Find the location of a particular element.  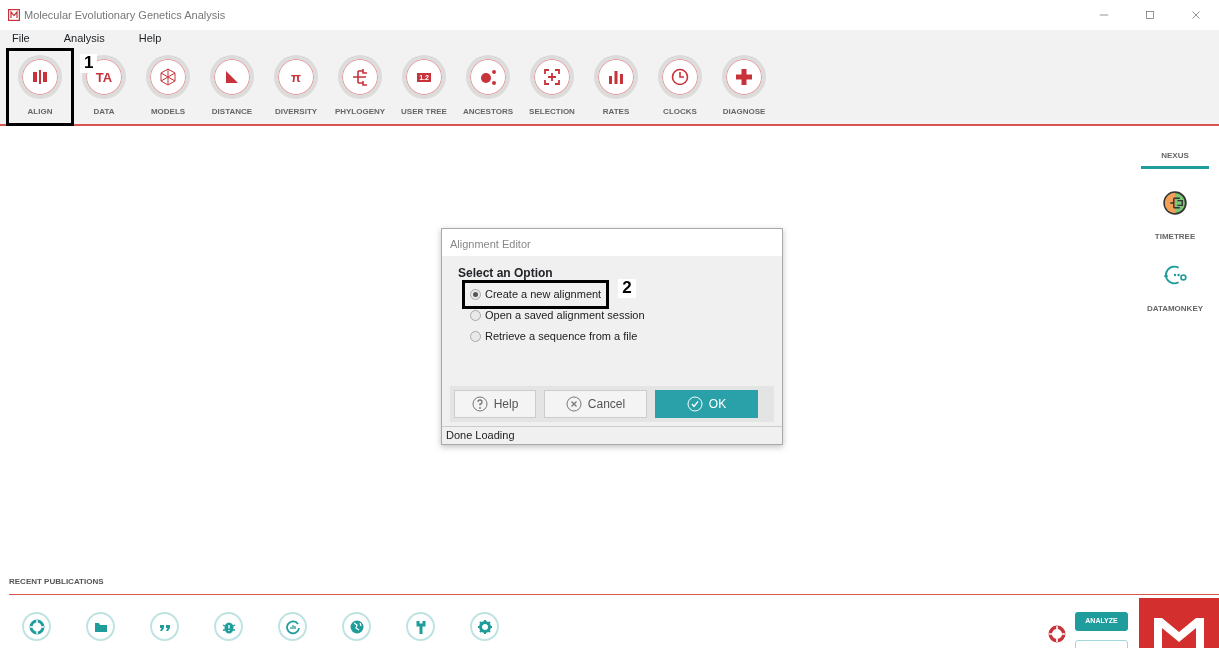

globe-icon is located at coordinates (356, 626).